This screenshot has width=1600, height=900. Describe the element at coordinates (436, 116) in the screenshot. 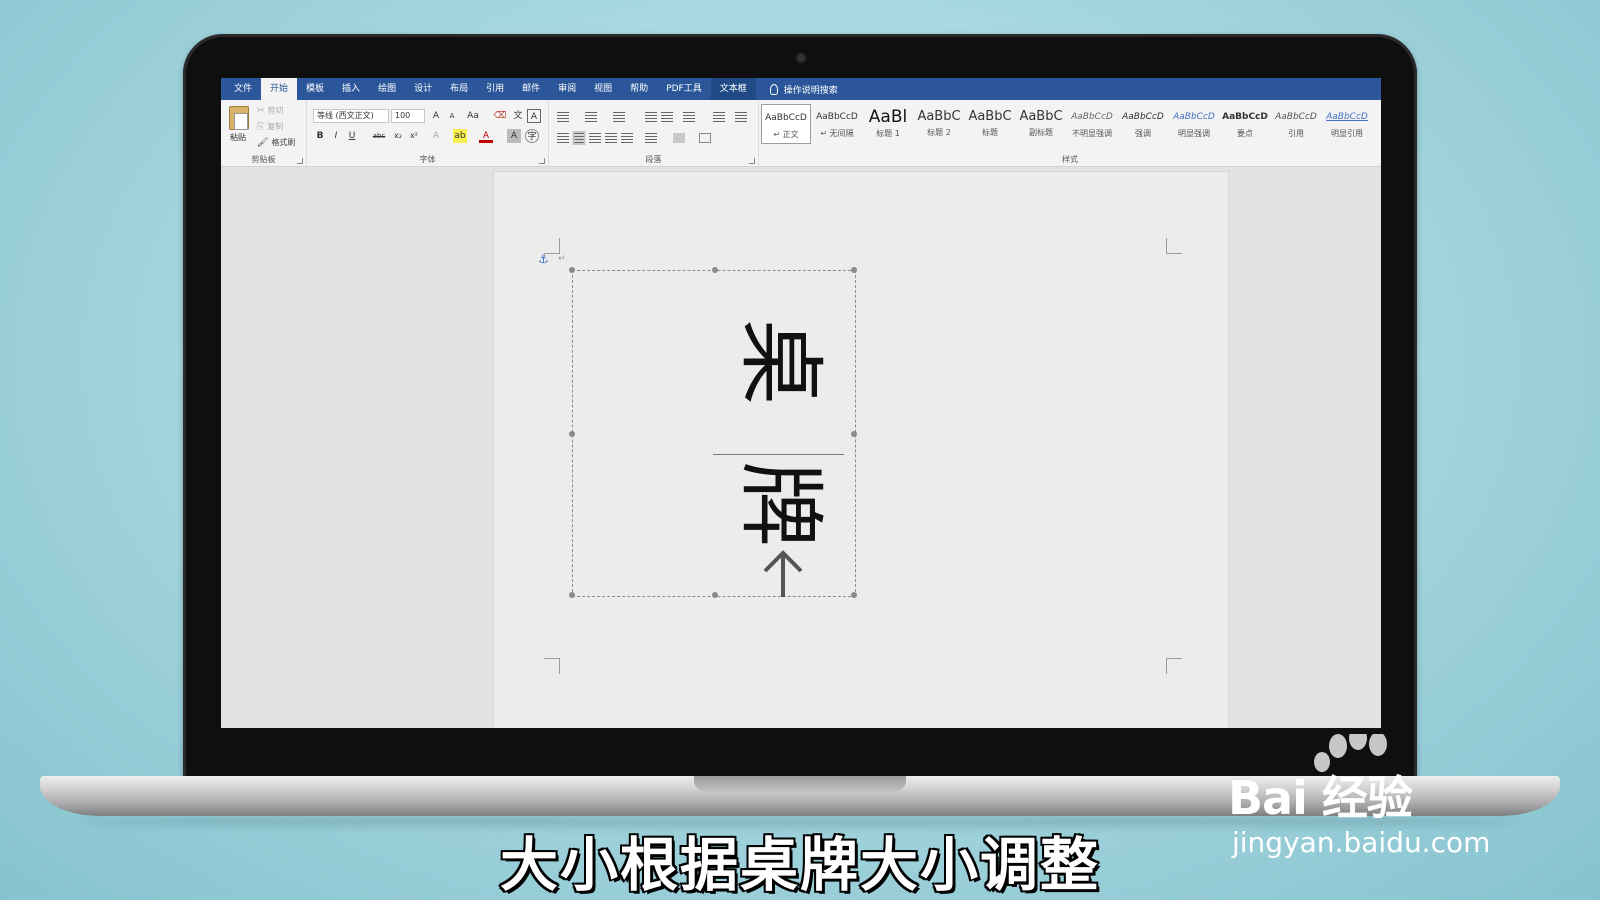

I see `grow-font-icon: A` at that location.